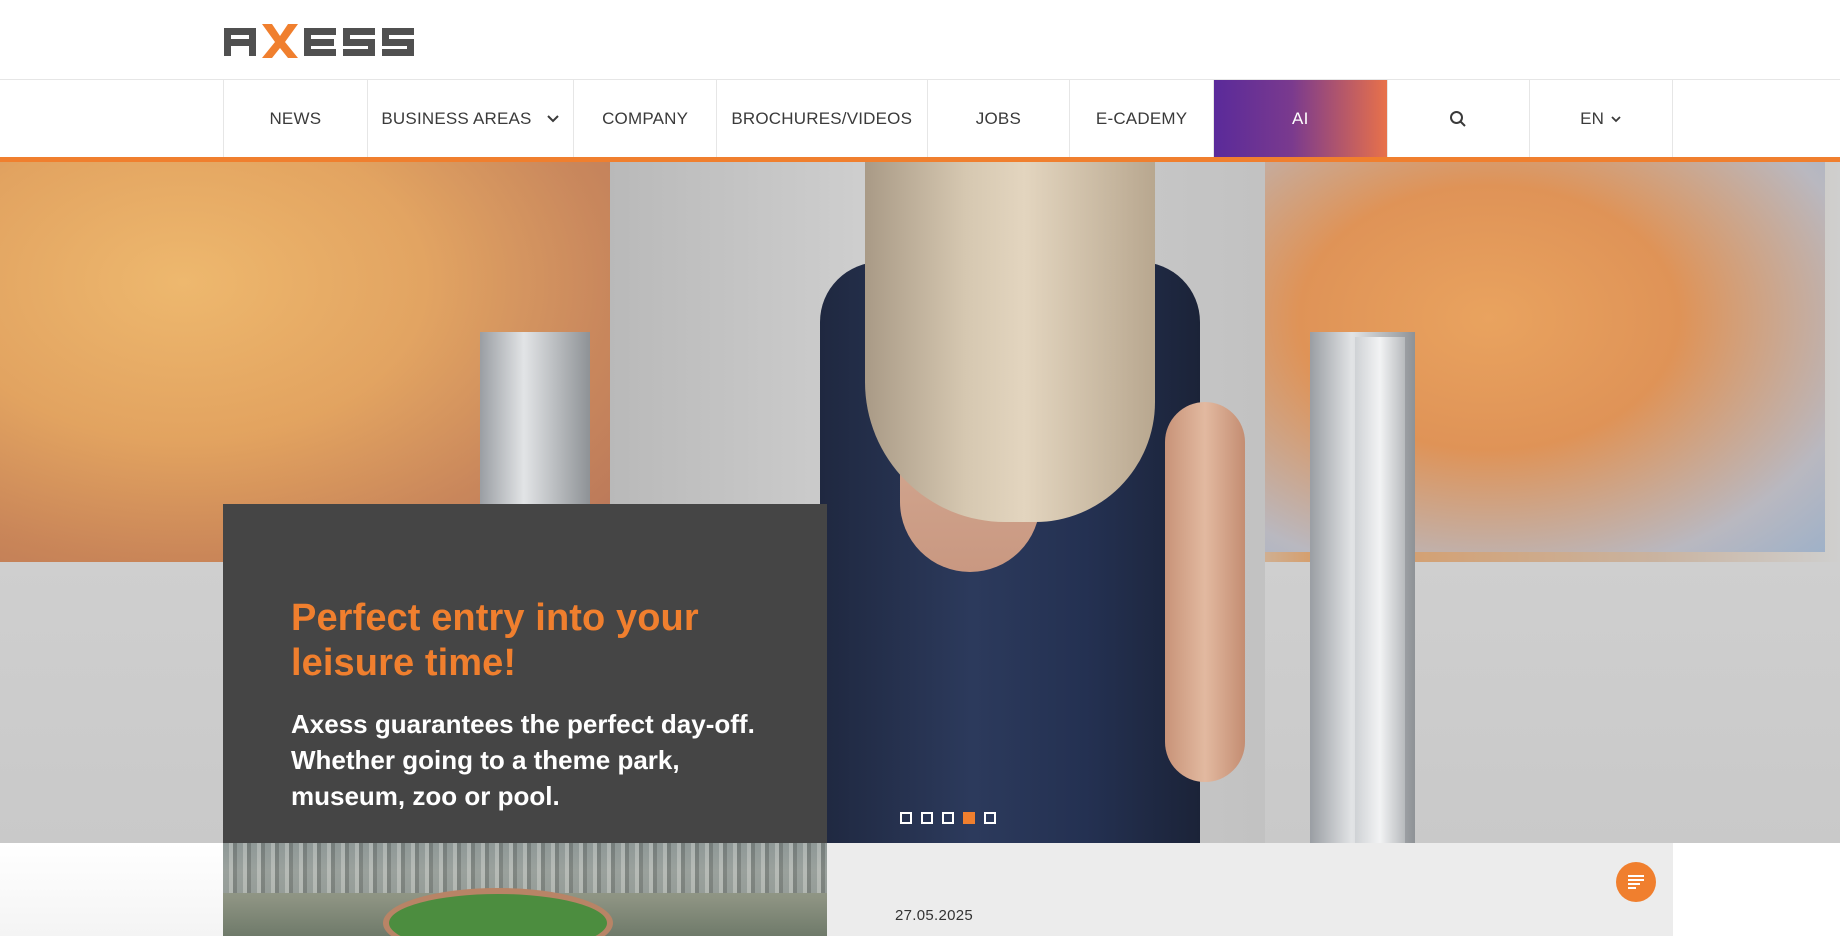  What do you see at coordinates (969, 818) in the screenshot?
I see `slider-dot-active` at bounding box center [969, 818].